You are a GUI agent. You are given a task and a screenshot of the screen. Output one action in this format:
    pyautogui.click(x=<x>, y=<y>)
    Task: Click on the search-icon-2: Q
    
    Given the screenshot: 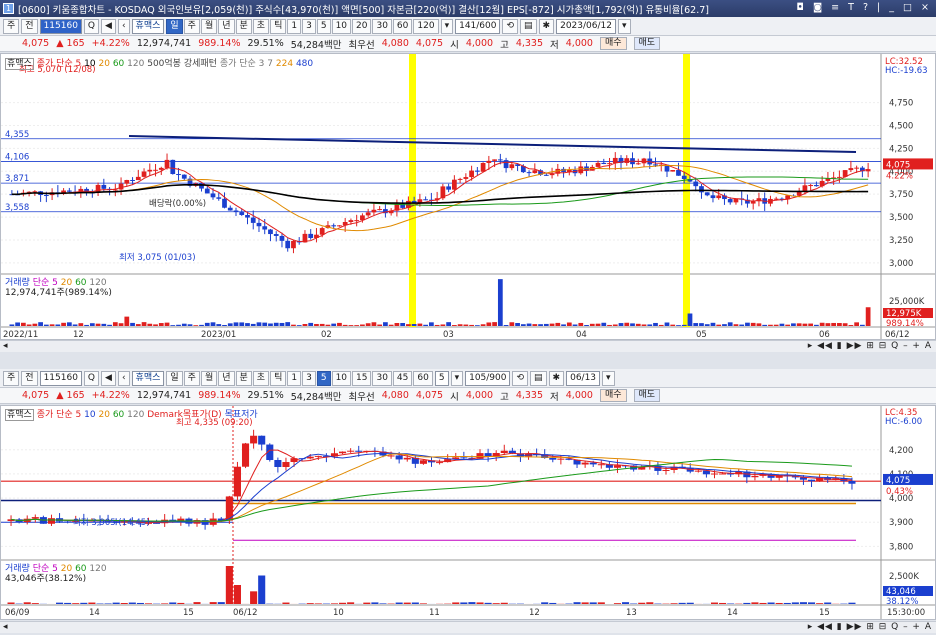 What is the action you would take?
    pyautogui.click(x=91, y=378)
    